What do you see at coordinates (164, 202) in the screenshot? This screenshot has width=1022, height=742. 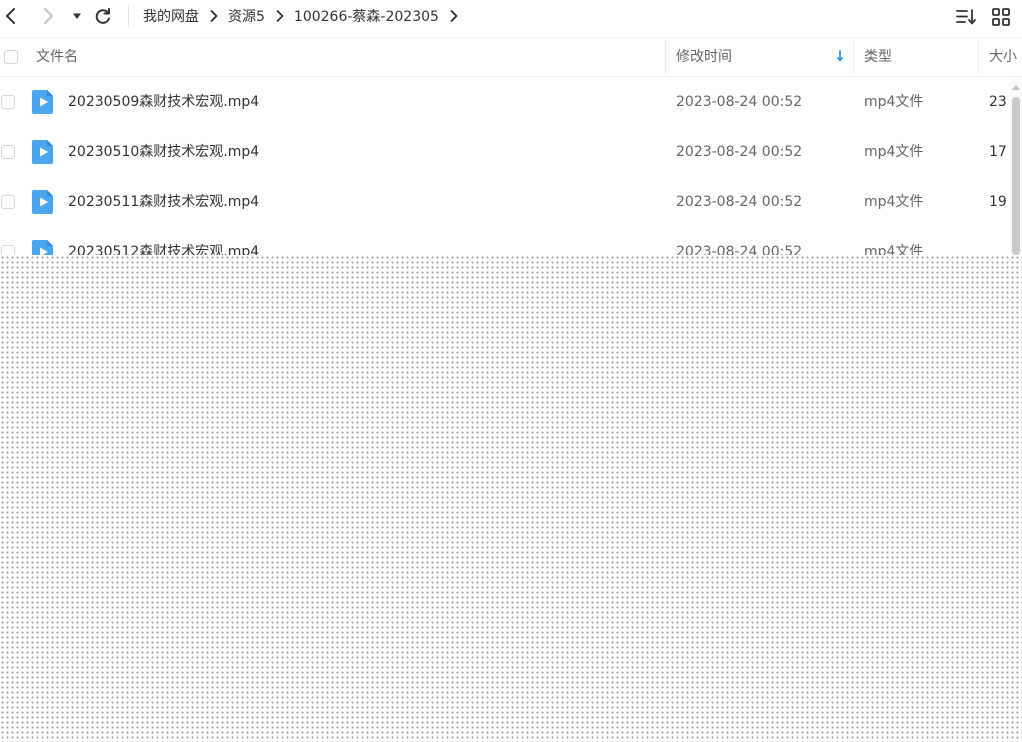 I see `file-name: 20230511森财技术宏观.mp4` at bounding box center [164, 202].